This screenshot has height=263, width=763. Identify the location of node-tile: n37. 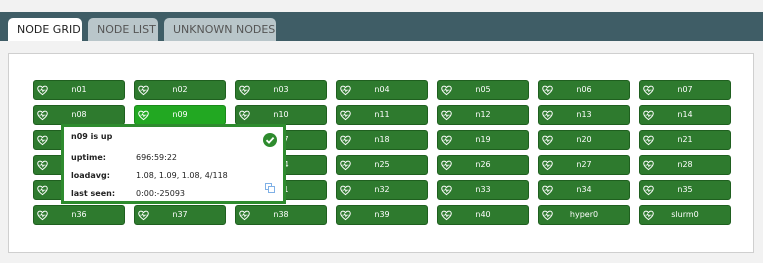
(180, 215).